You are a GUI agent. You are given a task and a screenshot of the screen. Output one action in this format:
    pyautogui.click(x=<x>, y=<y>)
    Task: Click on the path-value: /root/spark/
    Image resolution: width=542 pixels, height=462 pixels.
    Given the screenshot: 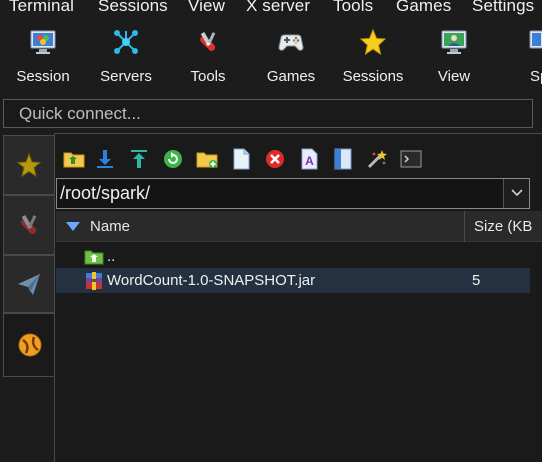 What is the action you would take?
    pyautogui.click(x=105, y=193)
    